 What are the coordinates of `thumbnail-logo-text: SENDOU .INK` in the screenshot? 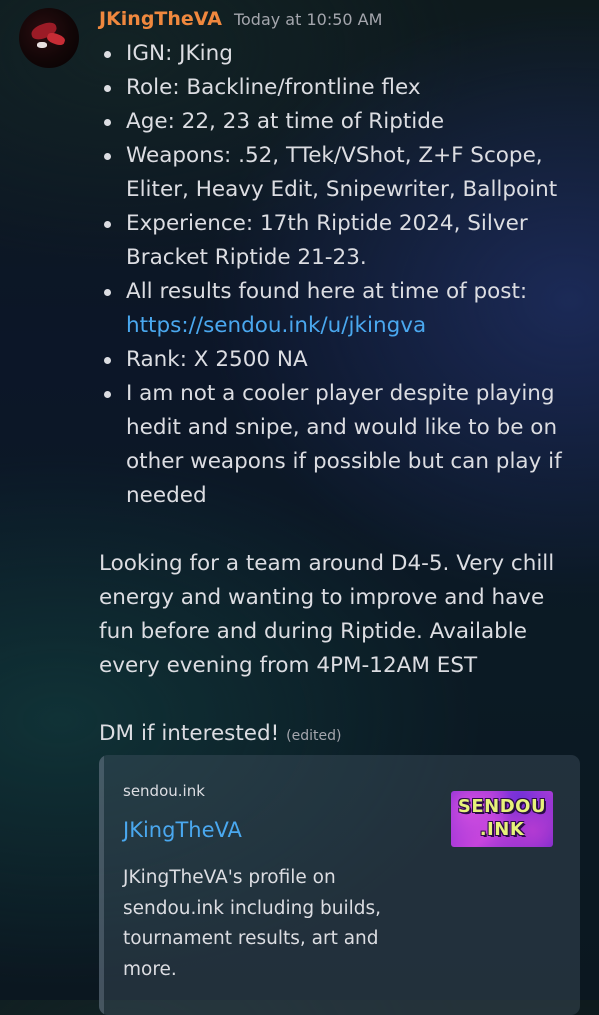 It's located at (502, 818).